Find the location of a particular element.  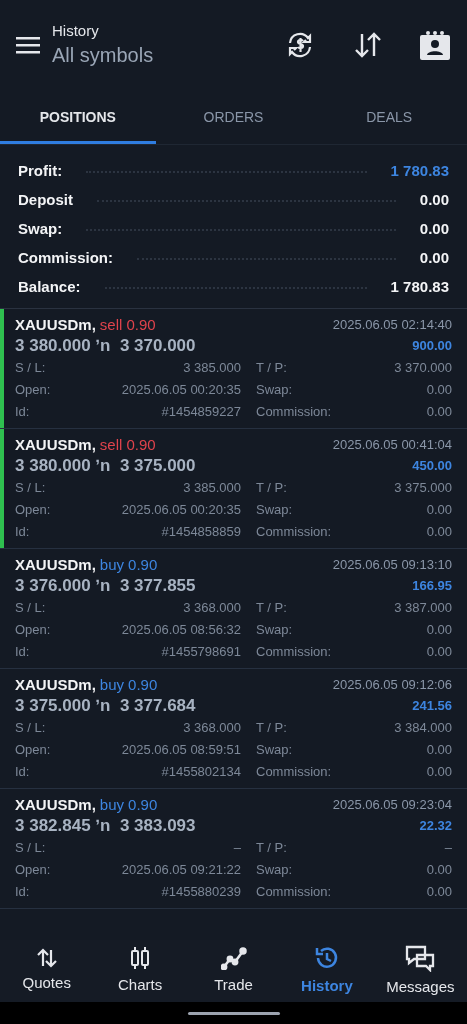

field-value: 2025.06.05 08:56:32 is located at coordinates (181, 630).